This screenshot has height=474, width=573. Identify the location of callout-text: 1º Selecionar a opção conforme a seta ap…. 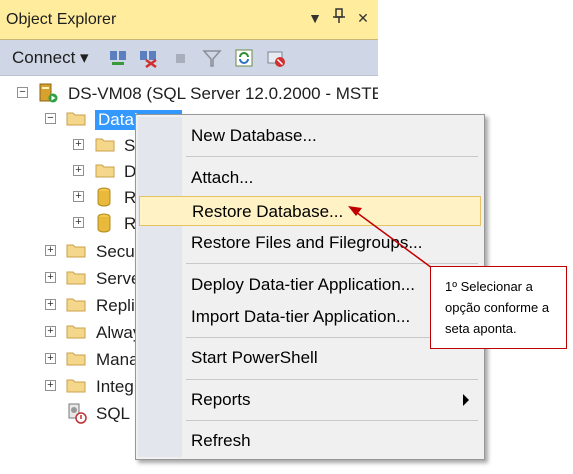
(497, 307).